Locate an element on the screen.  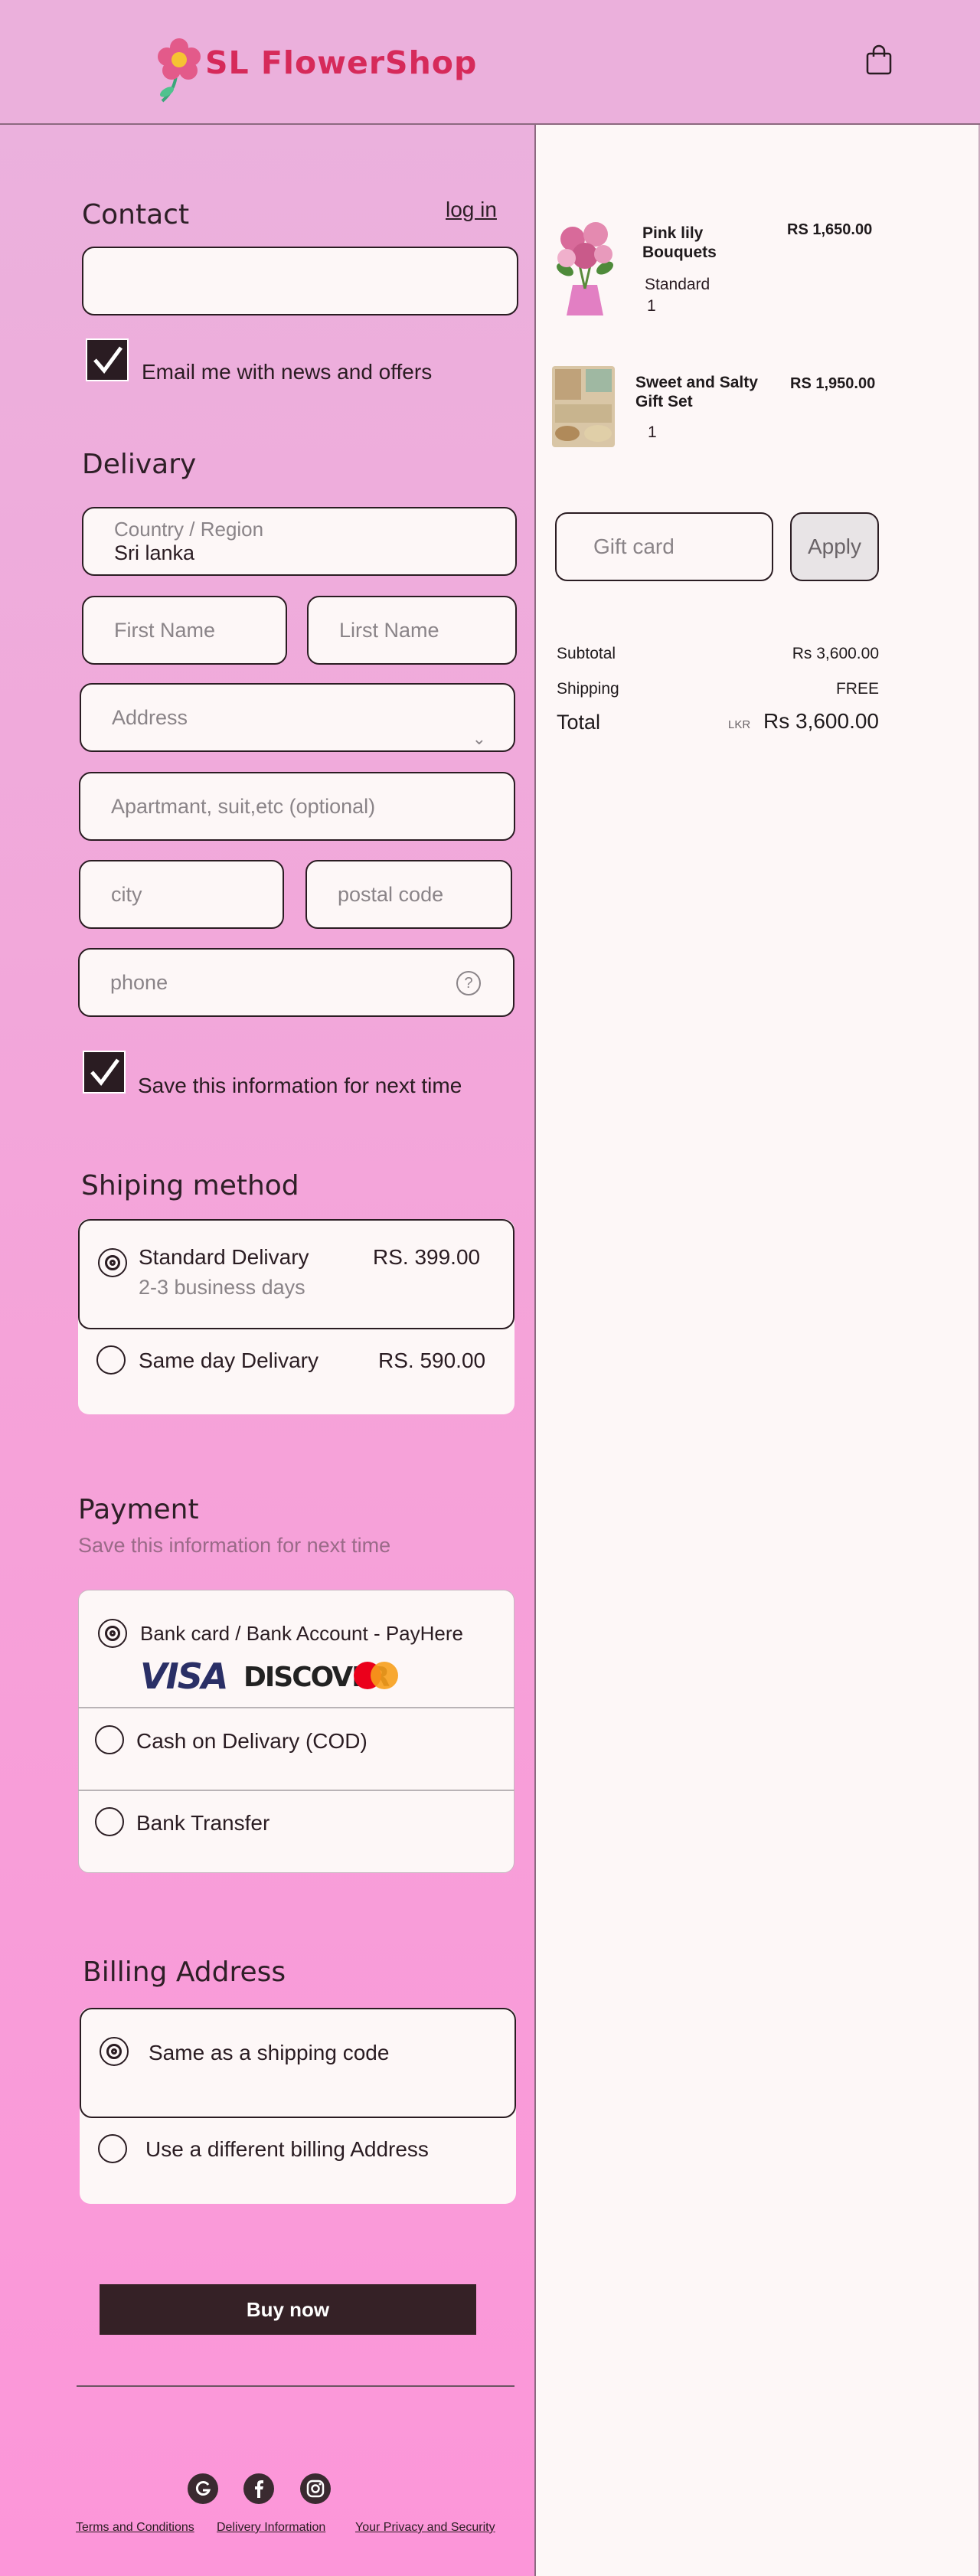
shipping-value: FREE is located at coordinates (857, 689).